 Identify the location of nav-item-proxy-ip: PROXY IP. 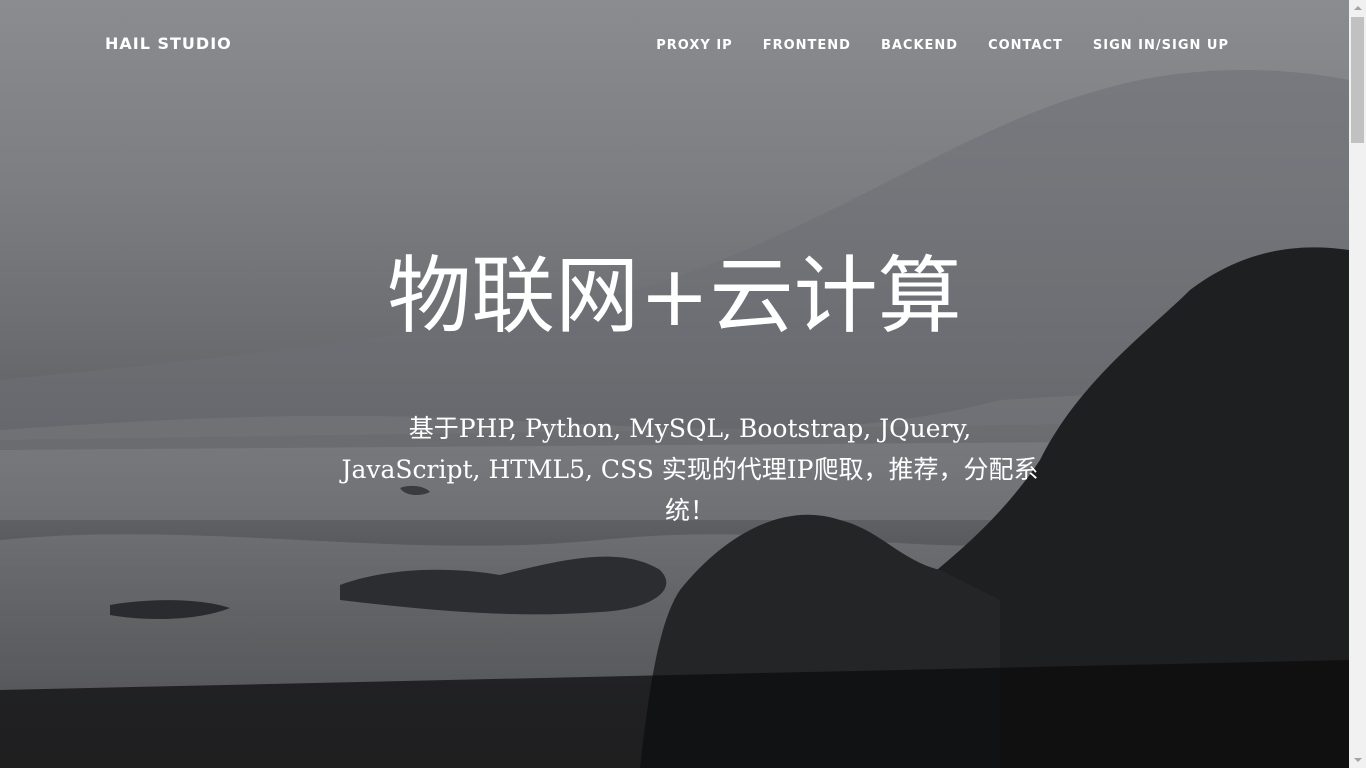
(694, 45).